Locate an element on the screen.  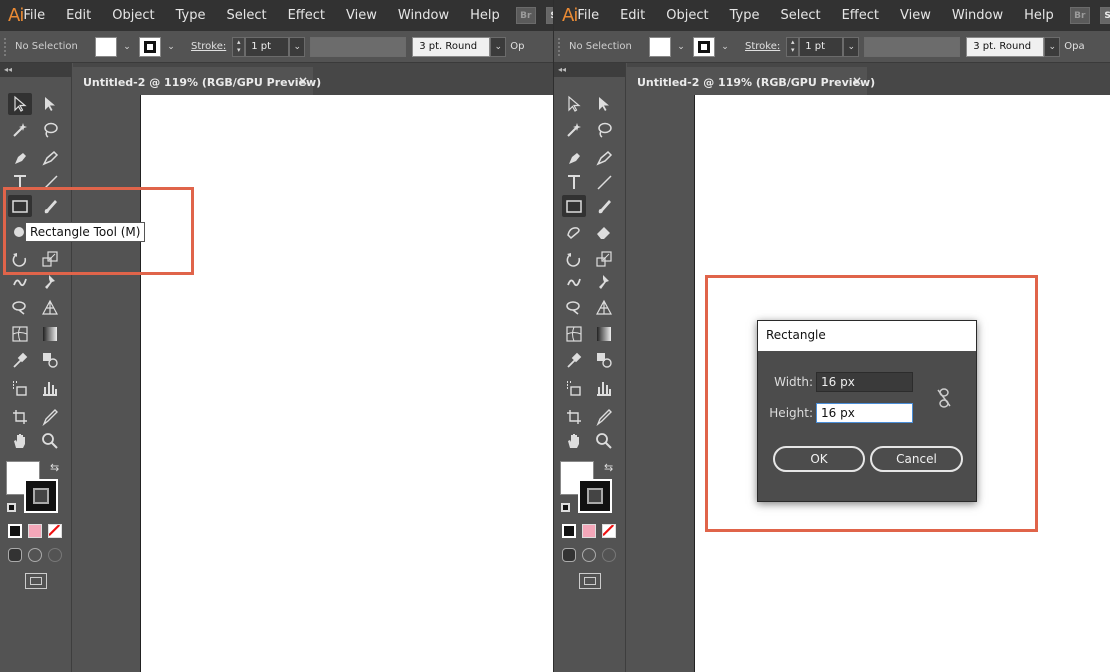
rotate-tool-icon is located at coordinates (574, 259).